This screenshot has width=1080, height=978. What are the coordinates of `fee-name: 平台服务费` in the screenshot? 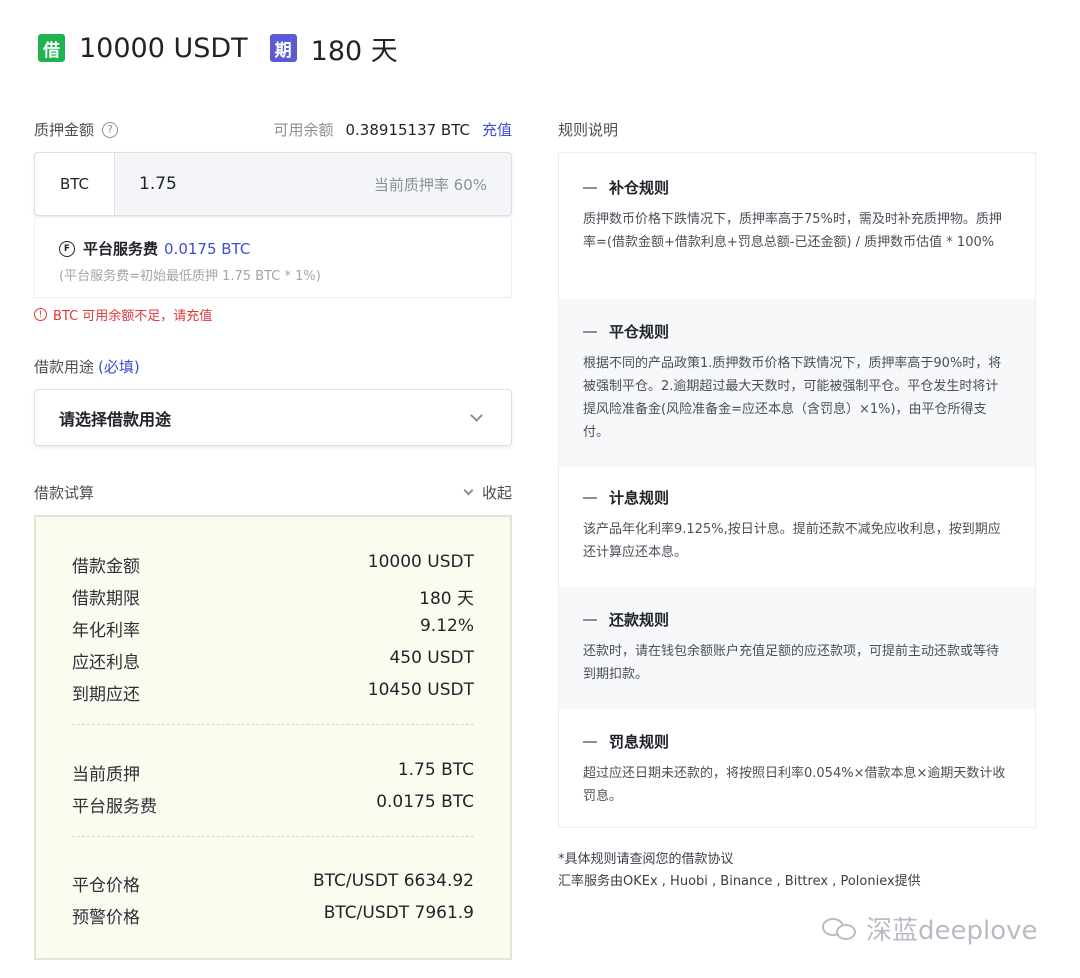 It's located at (121, 249).